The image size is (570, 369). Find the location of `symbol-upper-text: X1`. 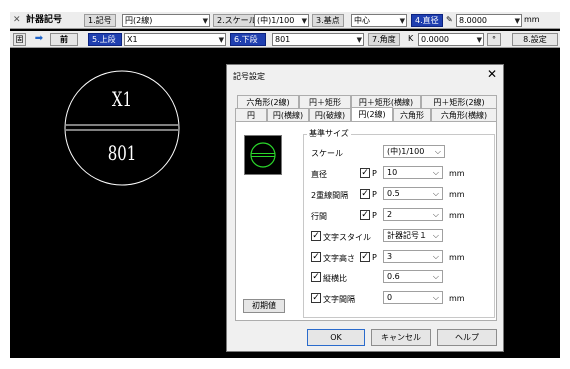

symbol-upper-text: X1 is located at coordinates (122, 100).